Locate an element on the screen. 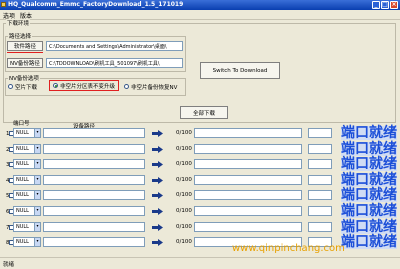 The height and width of the screenshot is (269, 400). watermark-text: www.qinpinchang.com is located at coordinates (288, 248).